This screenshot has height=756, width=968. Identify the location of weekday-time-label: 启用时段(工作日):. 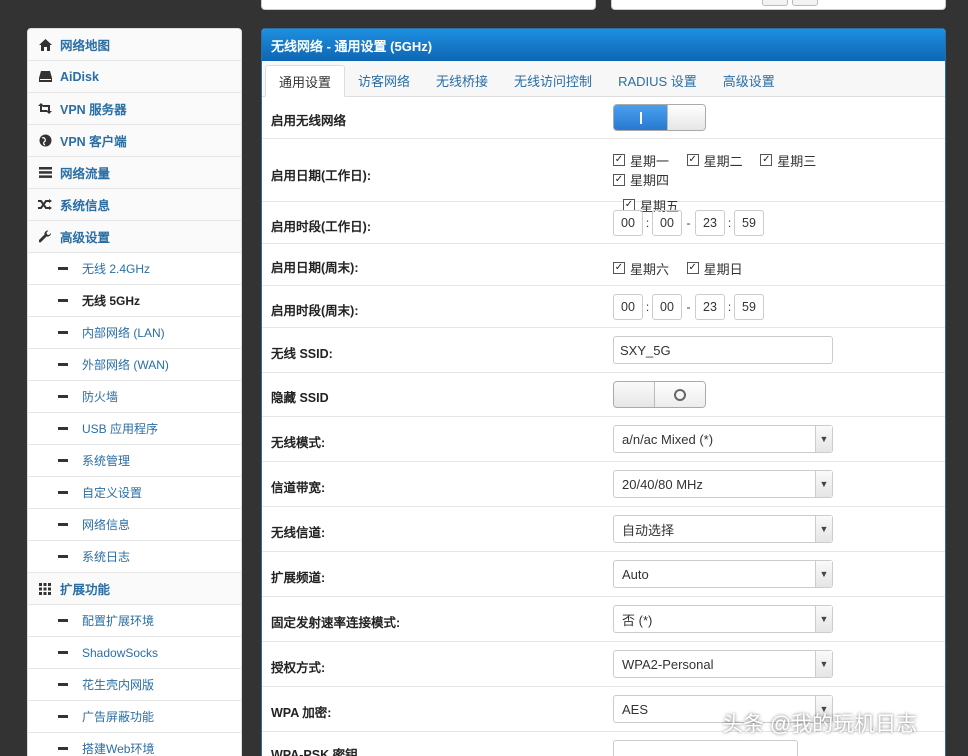
(321, 227).